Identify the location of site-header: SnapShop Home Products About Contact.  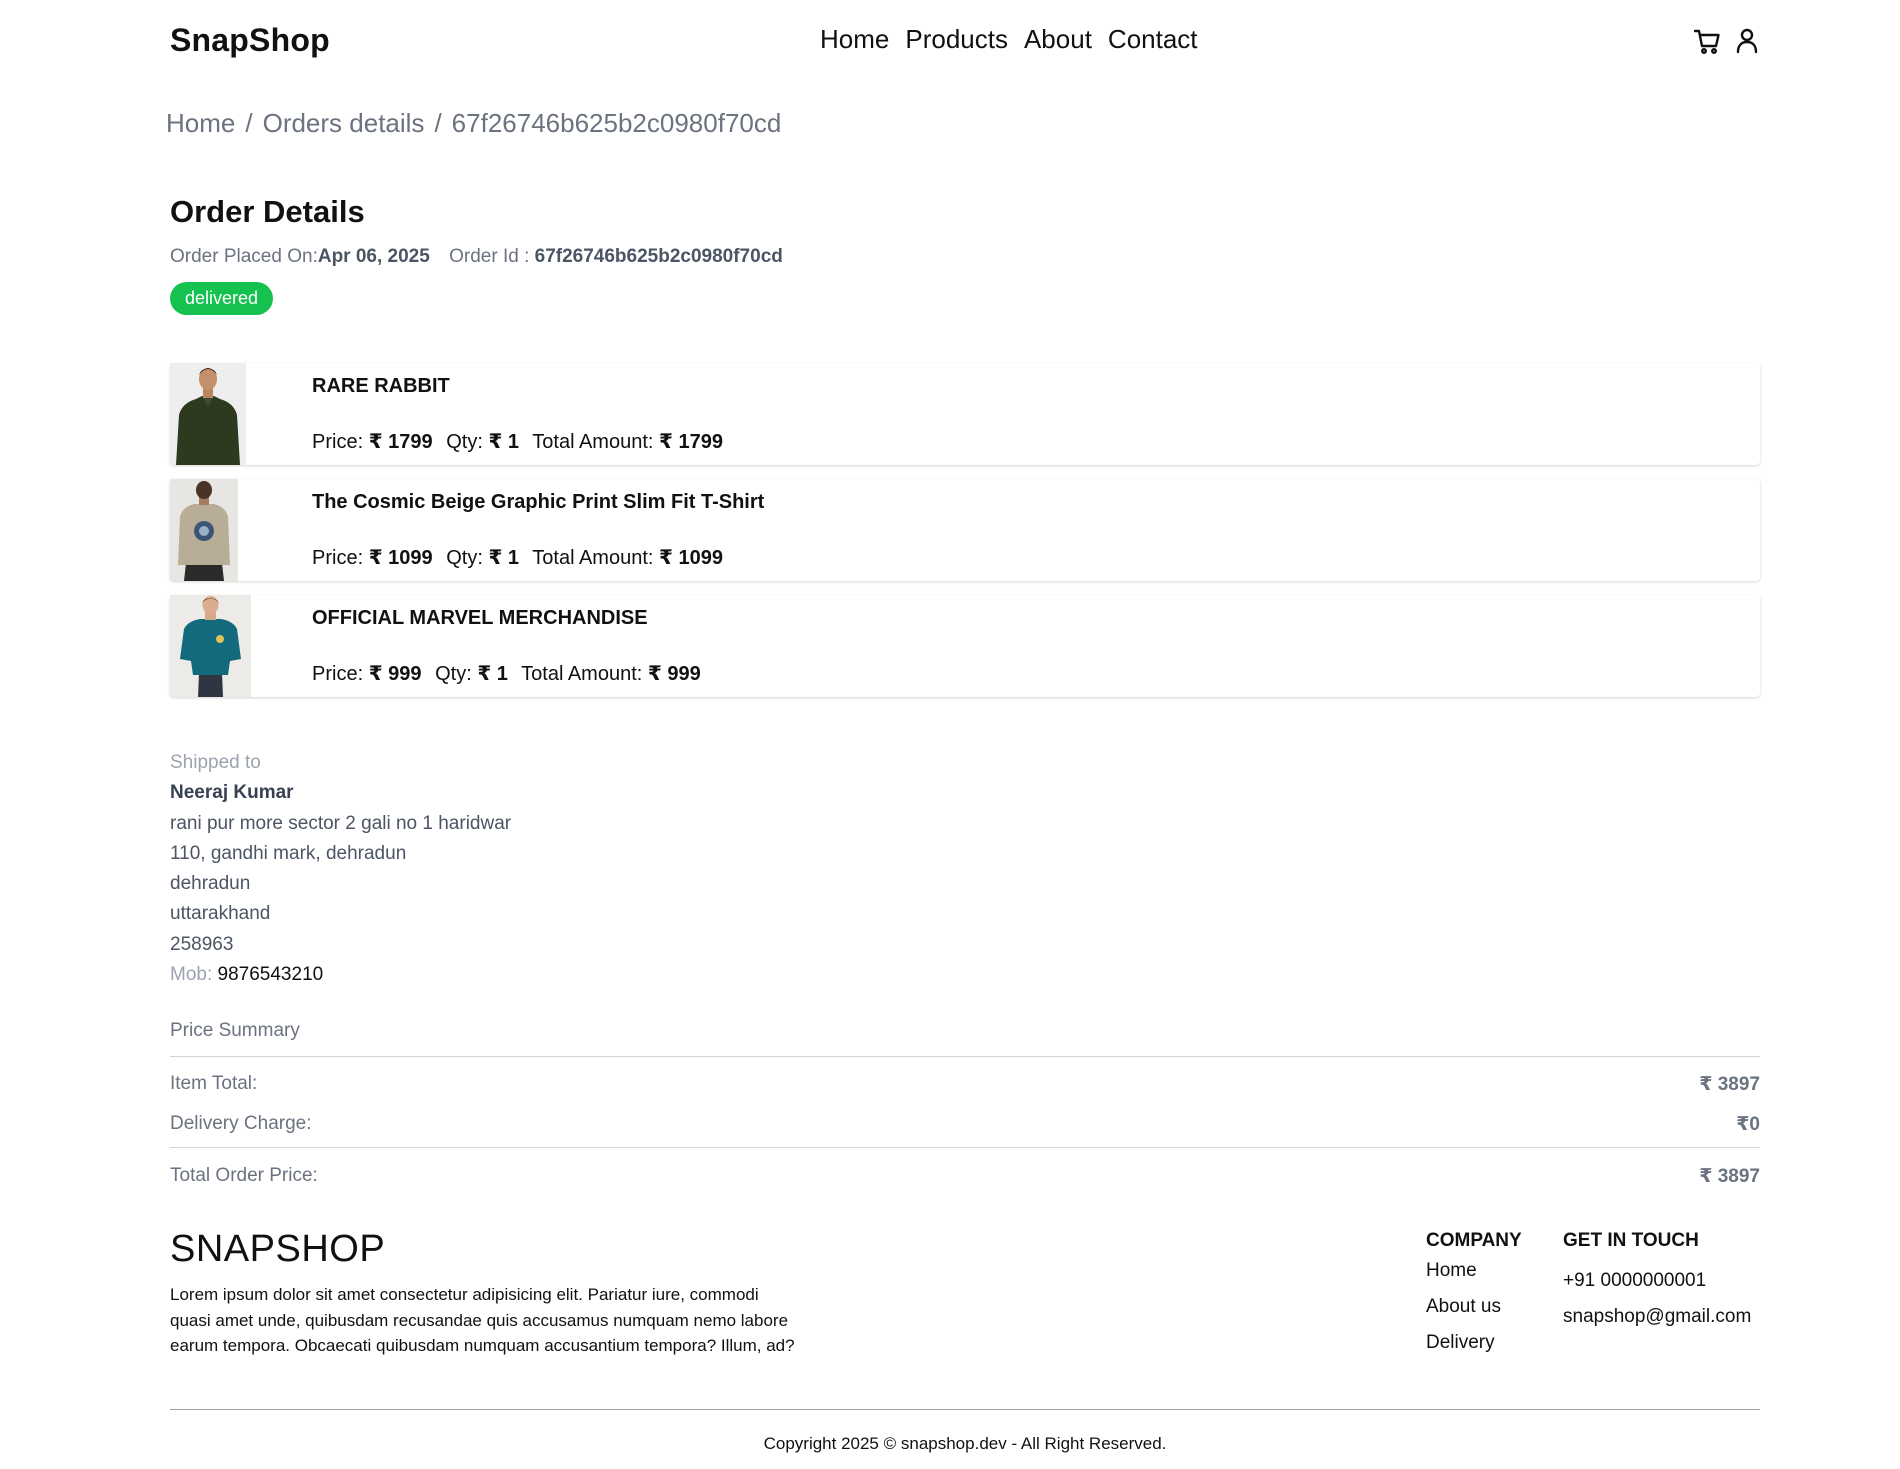
(965, 42).